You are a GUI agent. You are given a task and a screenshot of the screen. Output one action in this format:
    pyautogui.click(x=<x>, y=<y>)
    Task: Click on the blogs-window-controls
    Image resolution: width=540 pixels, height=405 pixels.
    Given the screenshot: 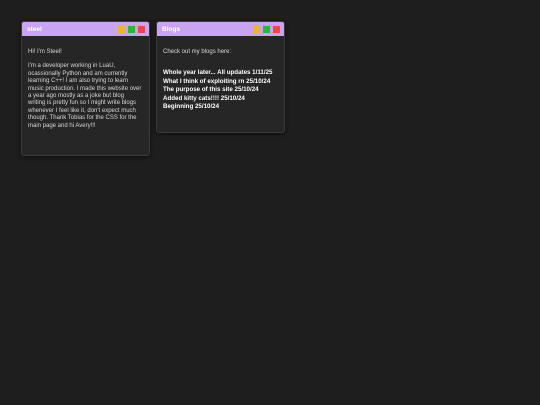 What is the action you would take?
    pyautogui.click(x=266, y=29)
    